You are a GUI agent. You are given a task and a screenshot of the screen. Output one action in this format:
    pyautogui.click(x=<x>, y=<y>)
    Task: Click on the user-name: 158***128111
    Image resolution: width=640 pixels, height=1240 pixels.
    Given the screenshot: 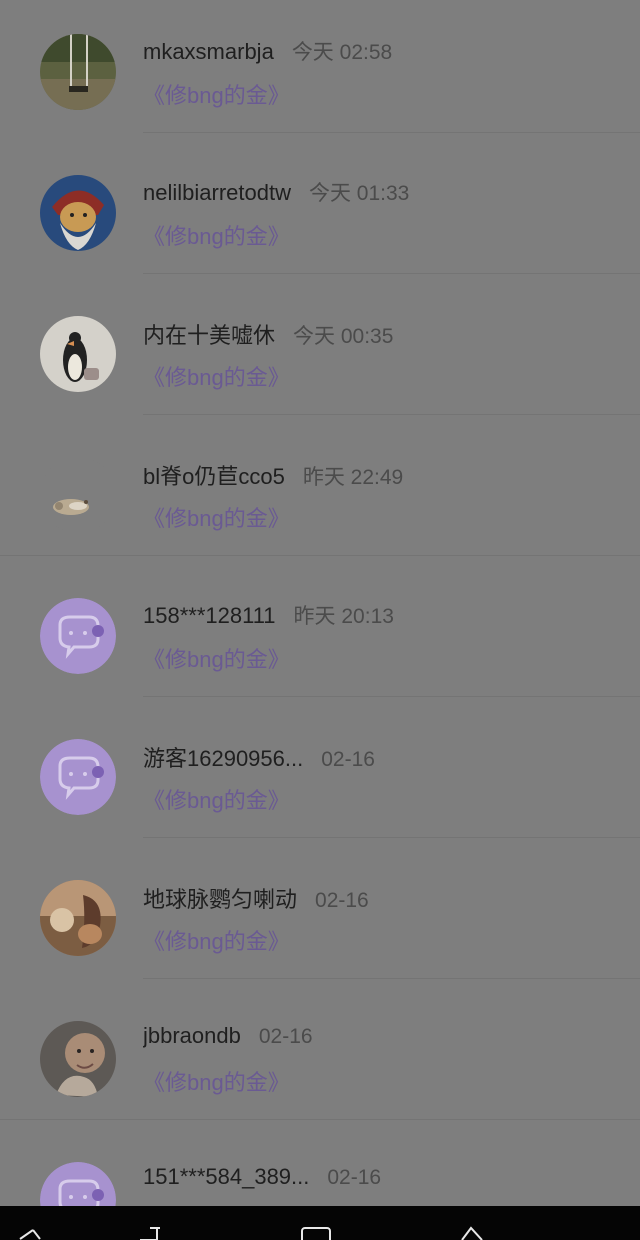 What is the action you would take?
    pyautogui.click(x=209, y=615)
    